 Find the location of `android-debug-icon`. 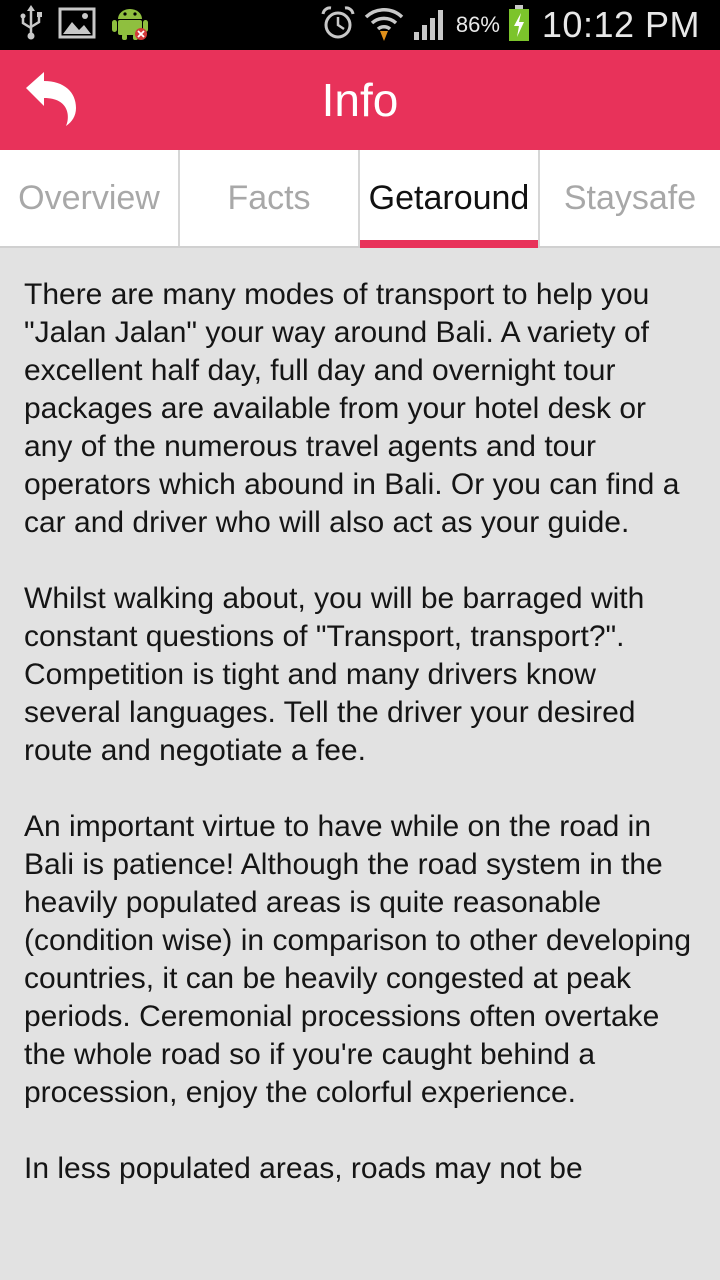

android-debug-icon is located at coordinates (130, 25).